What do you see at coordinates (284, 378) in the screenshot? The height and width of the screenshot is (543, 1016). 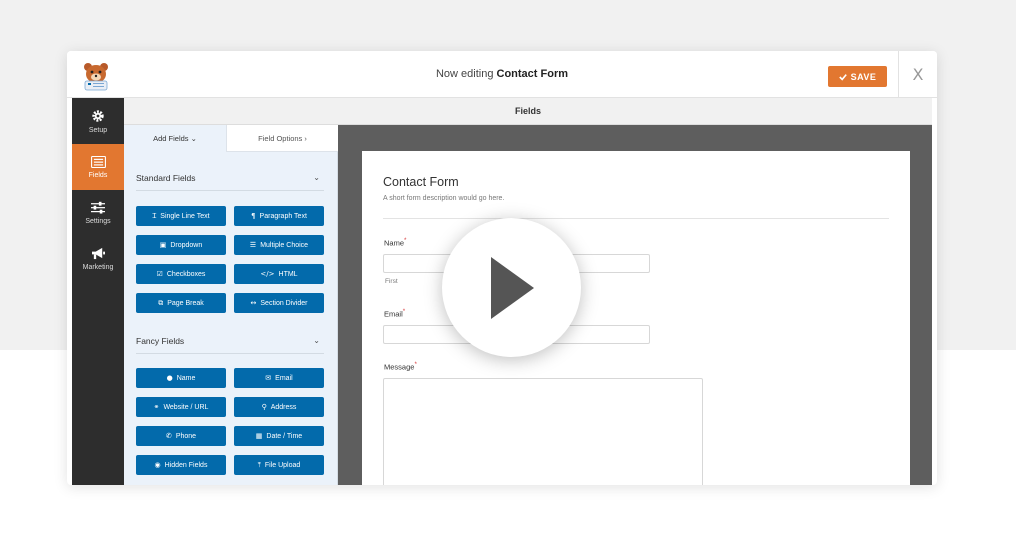 I see `field-button-label: Email` at bounding box center [284, 378].